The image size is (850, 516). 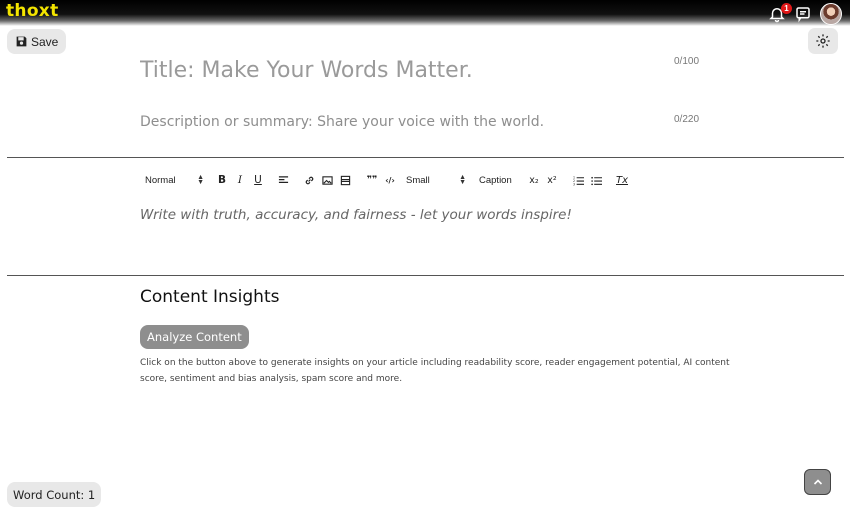 What do you see at coordinates (552, 180) in the screenshot?
I see `superscript-button: x²` at bounding box center [552, 180].